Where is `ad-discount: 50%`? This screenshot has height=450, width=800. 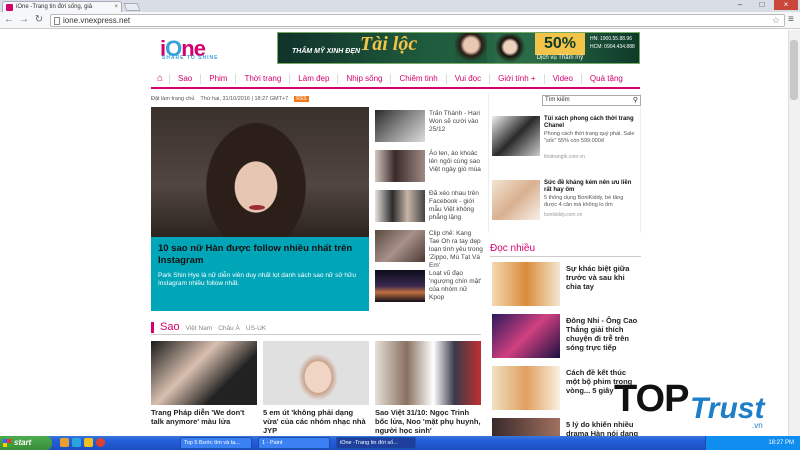 ad-discount: 50% is located at coordinates (560, 44).